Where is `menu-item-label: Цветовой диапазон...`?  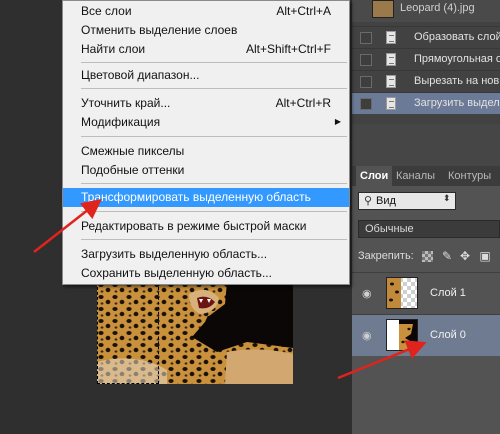 menu-item-label: Цветовой диапазон... is located at coordinates (140, 75).